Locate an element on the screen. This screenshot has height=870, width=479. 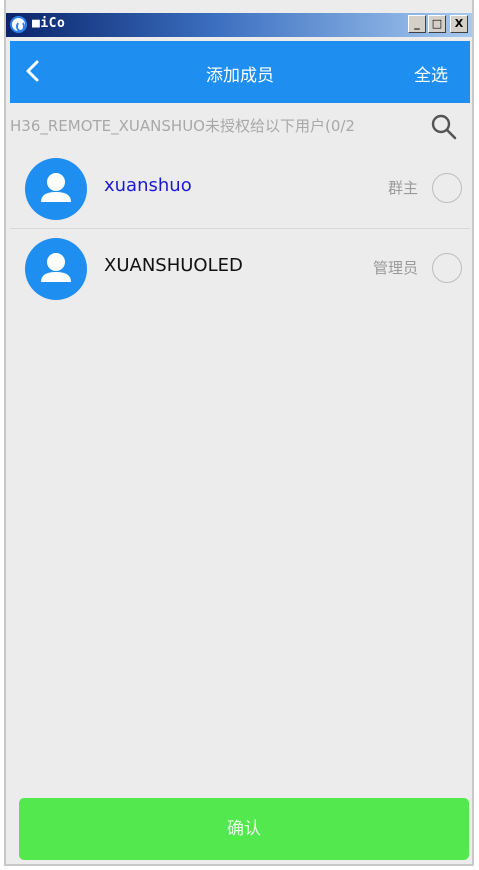
app-logo-icon is located at coordinates (18, 24).